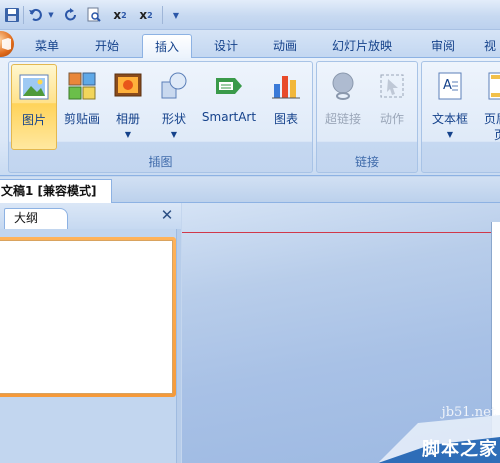 This screenshot has width=500, height=463. Describe the element at coordinates (492, 46) in the screenshot. I see `tab-view: 视` at that location.